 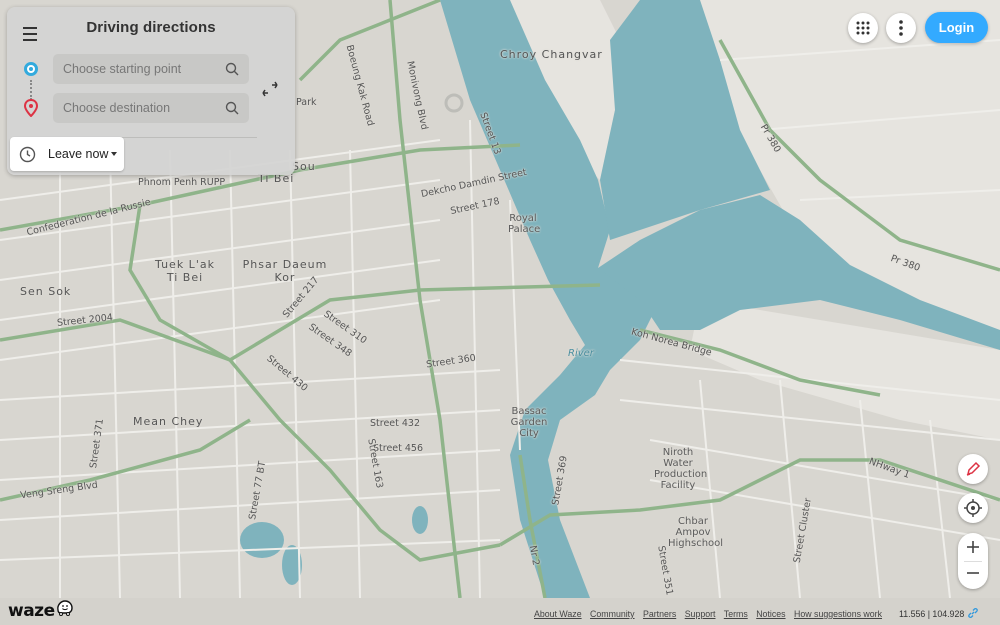 What do you see at coordinates (581, 353) in the screenshot?
I see `map-label: River` at bounding box center [581, 353].